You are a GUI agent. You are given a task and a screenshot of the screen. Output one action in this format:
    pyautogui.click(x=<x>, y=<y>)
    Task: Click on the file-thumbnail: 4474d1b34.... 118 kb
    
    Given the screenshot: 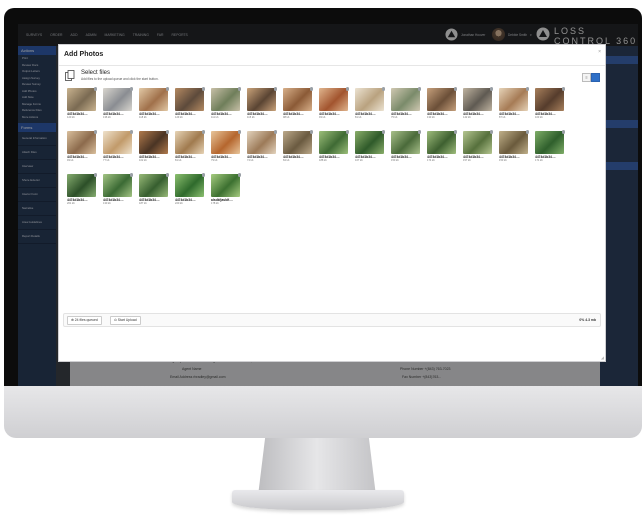 What is the action you would take?
    pyautogui.click(x=154, y=106)
    